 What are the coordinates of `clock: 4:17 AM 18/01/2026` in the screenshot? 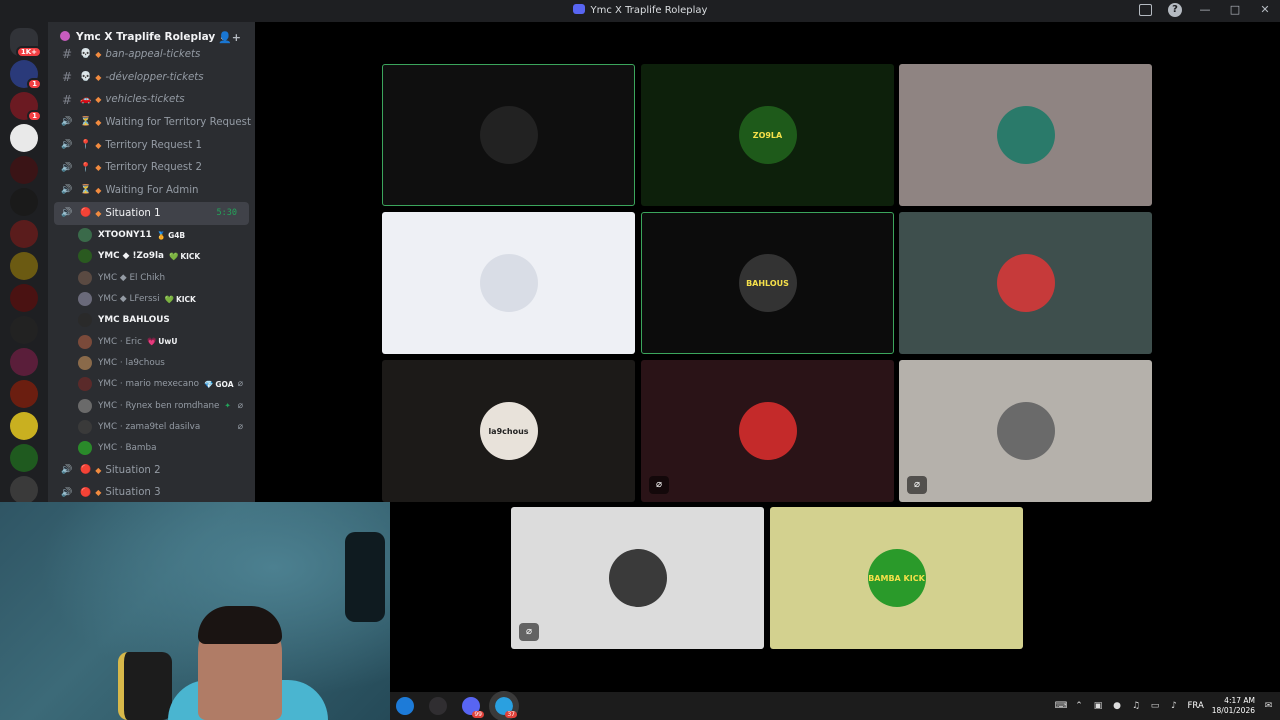 It's located at (1233, 706).